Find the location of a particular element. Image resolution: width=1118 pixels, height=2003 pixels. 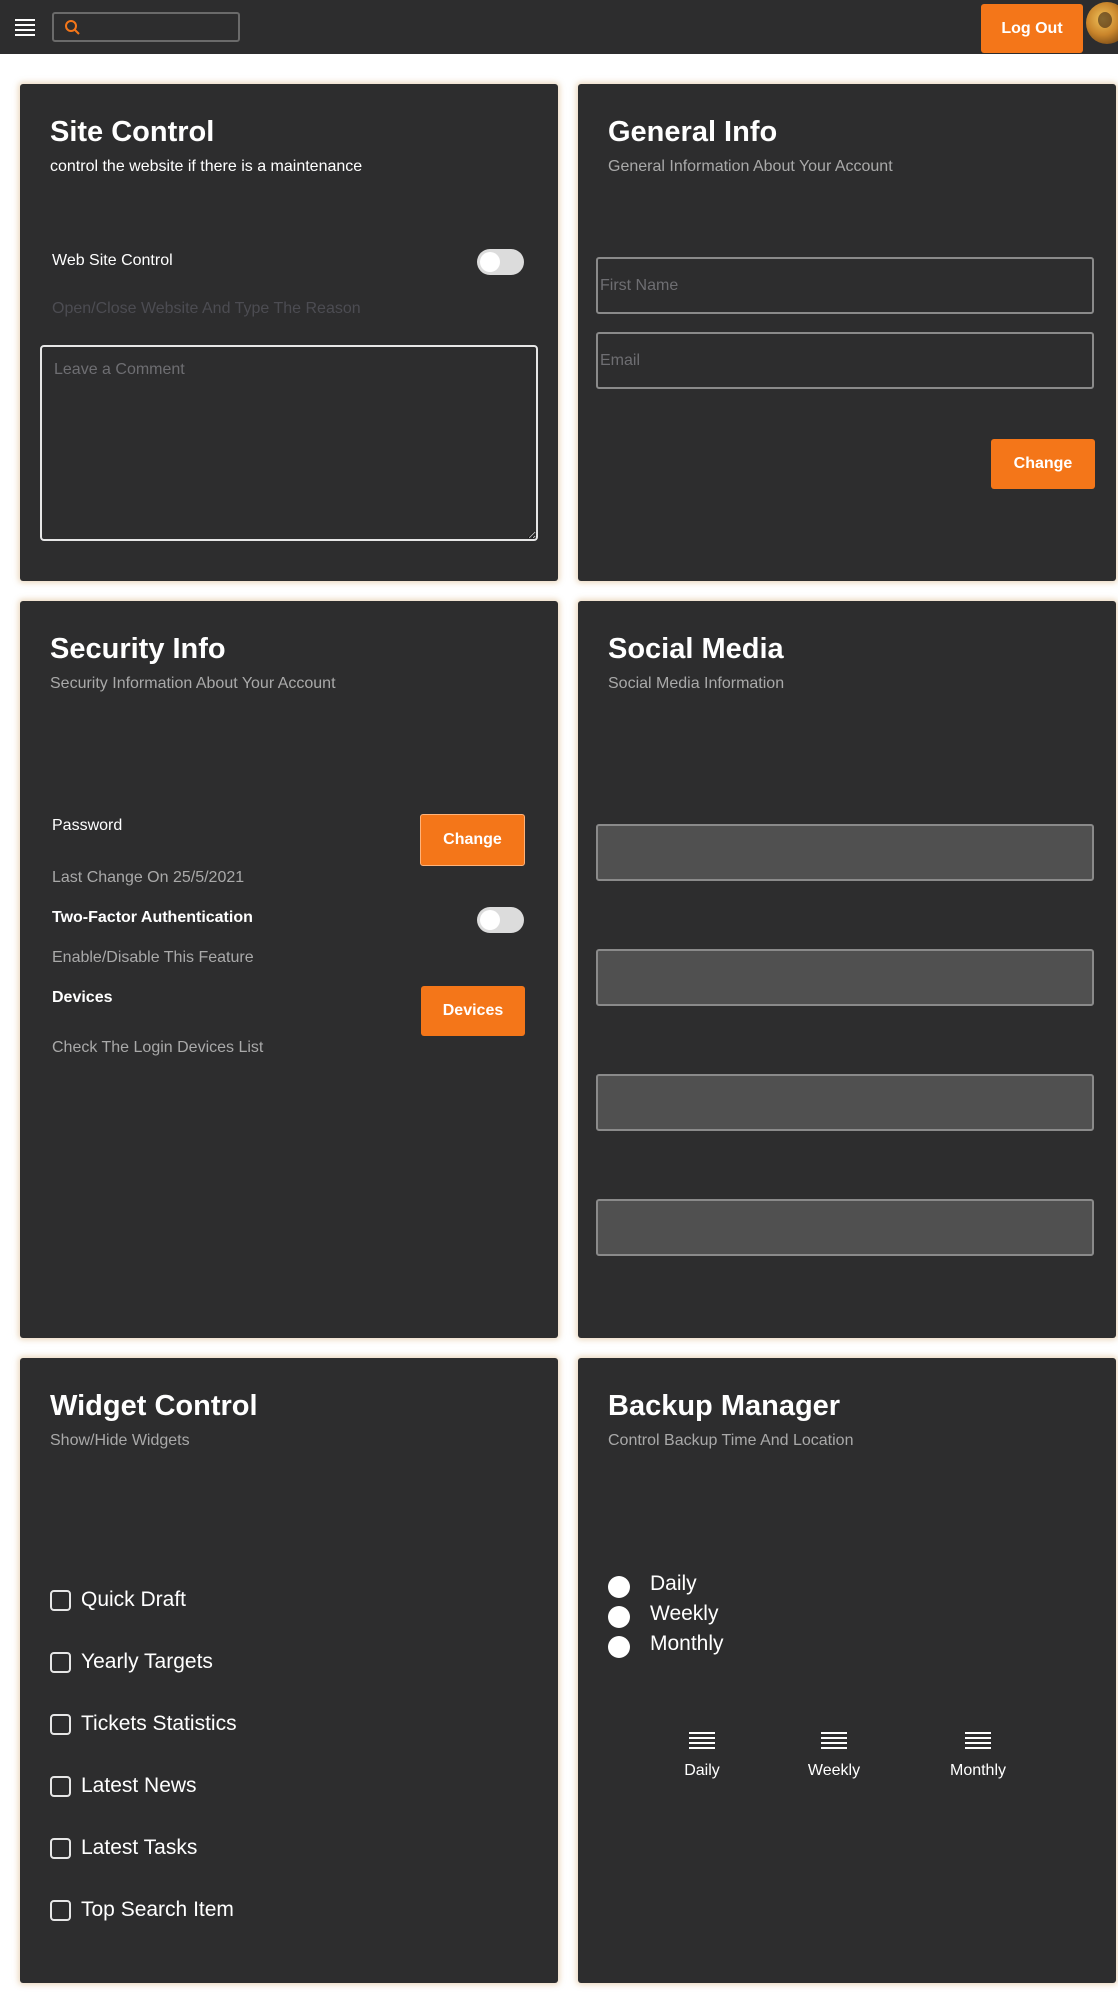

backup-schedule-monthly: Monthly is located at coordinates (978, 1756).